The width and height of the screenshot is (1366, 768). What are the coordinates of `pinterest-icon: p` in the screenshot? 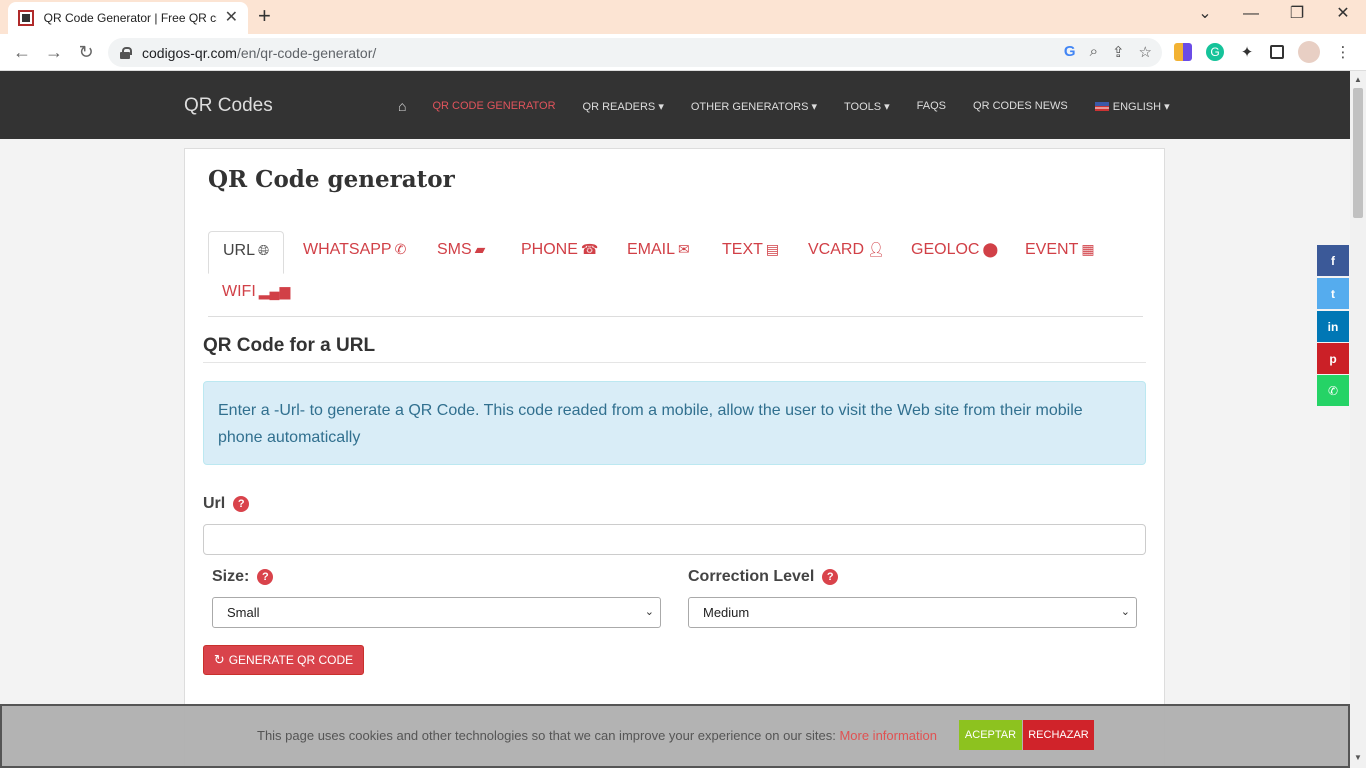 It's located at (1333, 358).